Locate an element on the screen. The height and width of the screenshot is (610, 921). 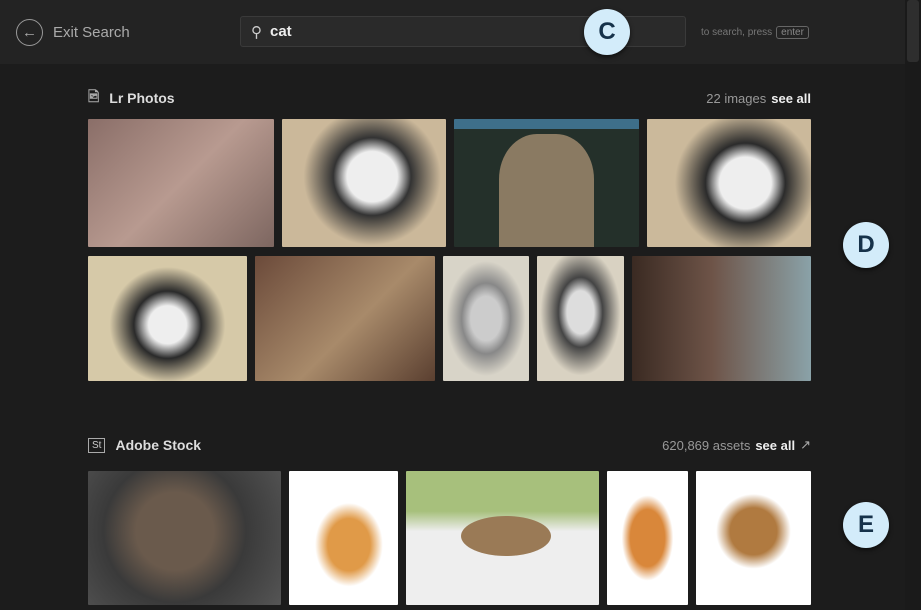
callout-c: C is located at coordinates (607, 32).